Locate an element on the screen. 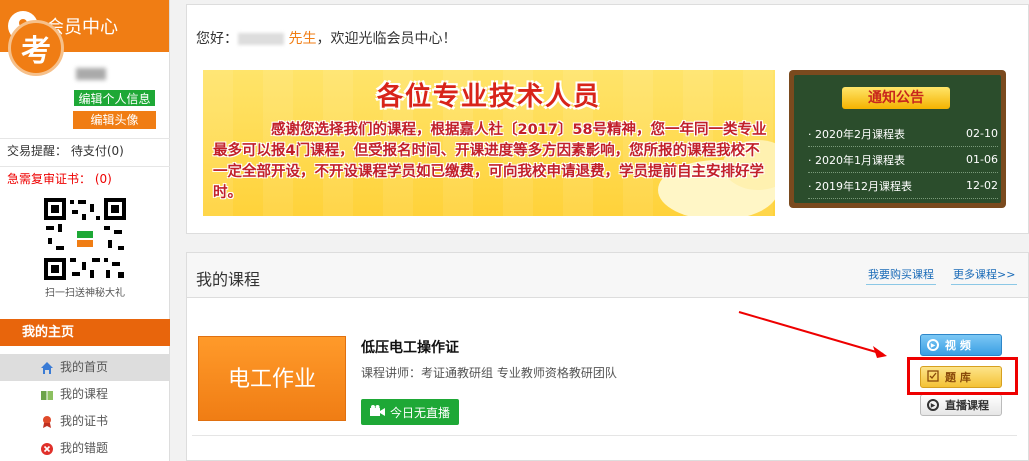 The width and height of the screenshot is (1029, 461). camera-icon is located at coordinates (377, 412).